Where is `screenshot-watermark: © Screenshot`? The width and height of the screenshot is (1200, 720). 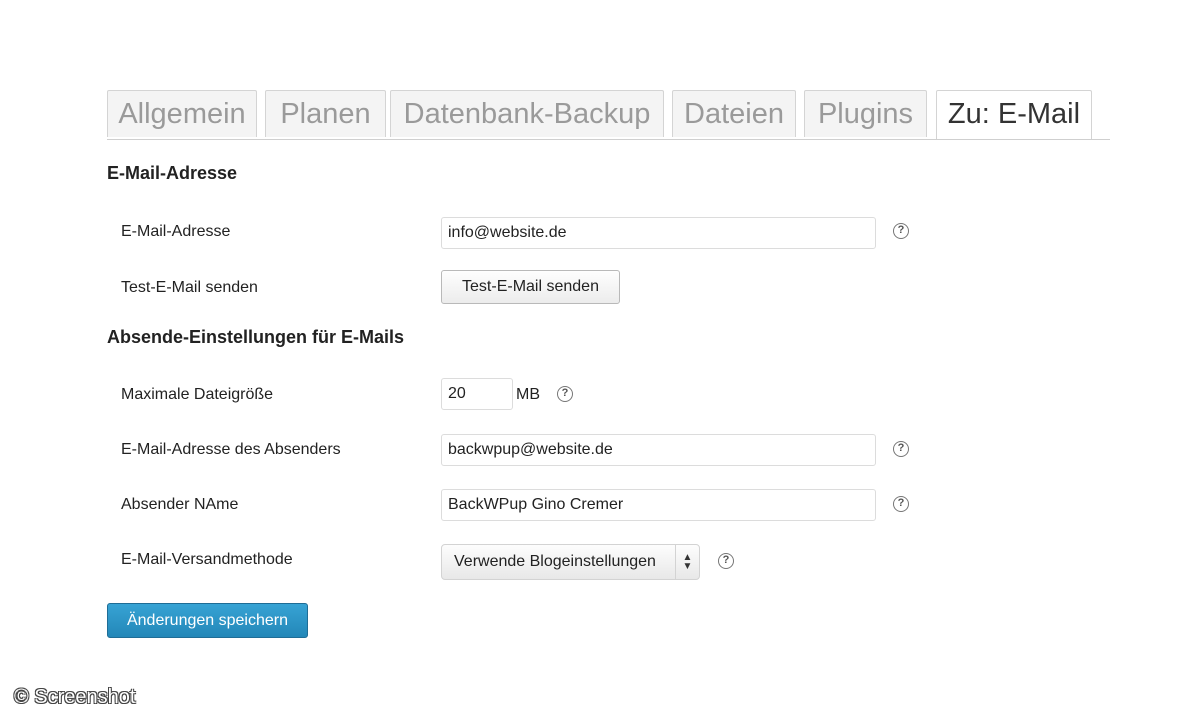
screenshot-watermark: © Screenshot is located at coordinates (75, 697).